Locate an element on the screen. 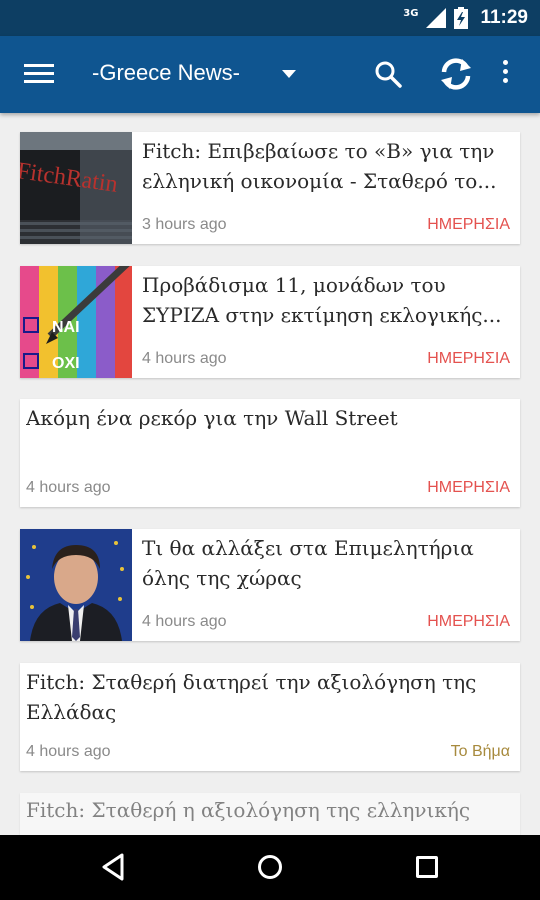  signal-icon is located at coordinates (436, 18).